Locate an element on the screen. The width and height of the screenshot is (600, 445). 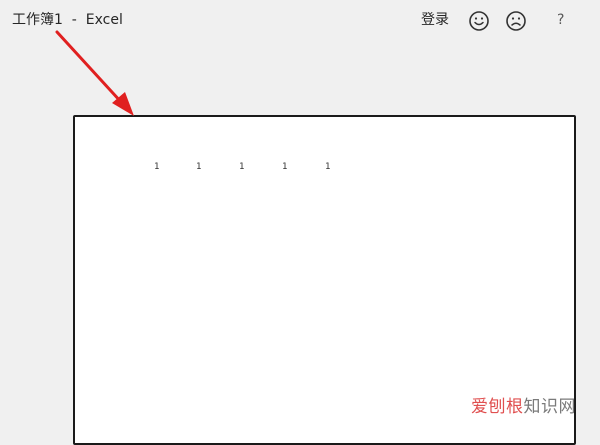
sign-in-link: 登录 is located at coordinates (435, 20).